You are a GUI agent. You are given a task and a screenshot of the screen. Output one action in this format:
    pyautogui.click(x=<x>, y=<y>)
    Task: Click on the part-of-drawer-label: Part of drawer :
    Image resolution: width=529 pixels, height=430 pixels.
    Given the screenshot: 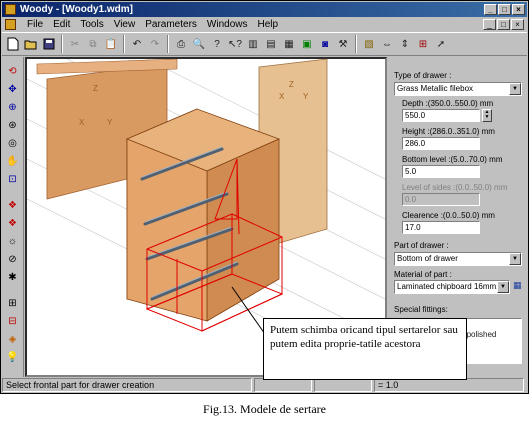 What is the action you would take?
    pyautogui.click(x=421, y=245)
    